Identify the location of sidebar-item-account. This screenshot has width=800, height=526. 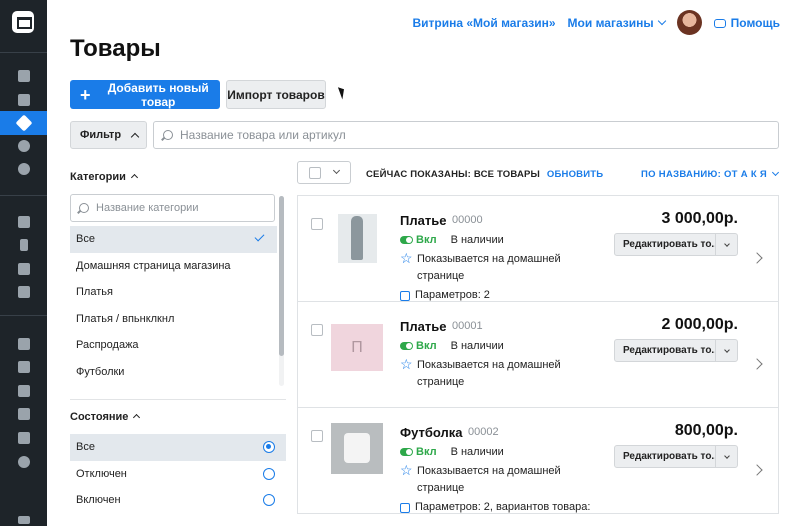
(23, 462).